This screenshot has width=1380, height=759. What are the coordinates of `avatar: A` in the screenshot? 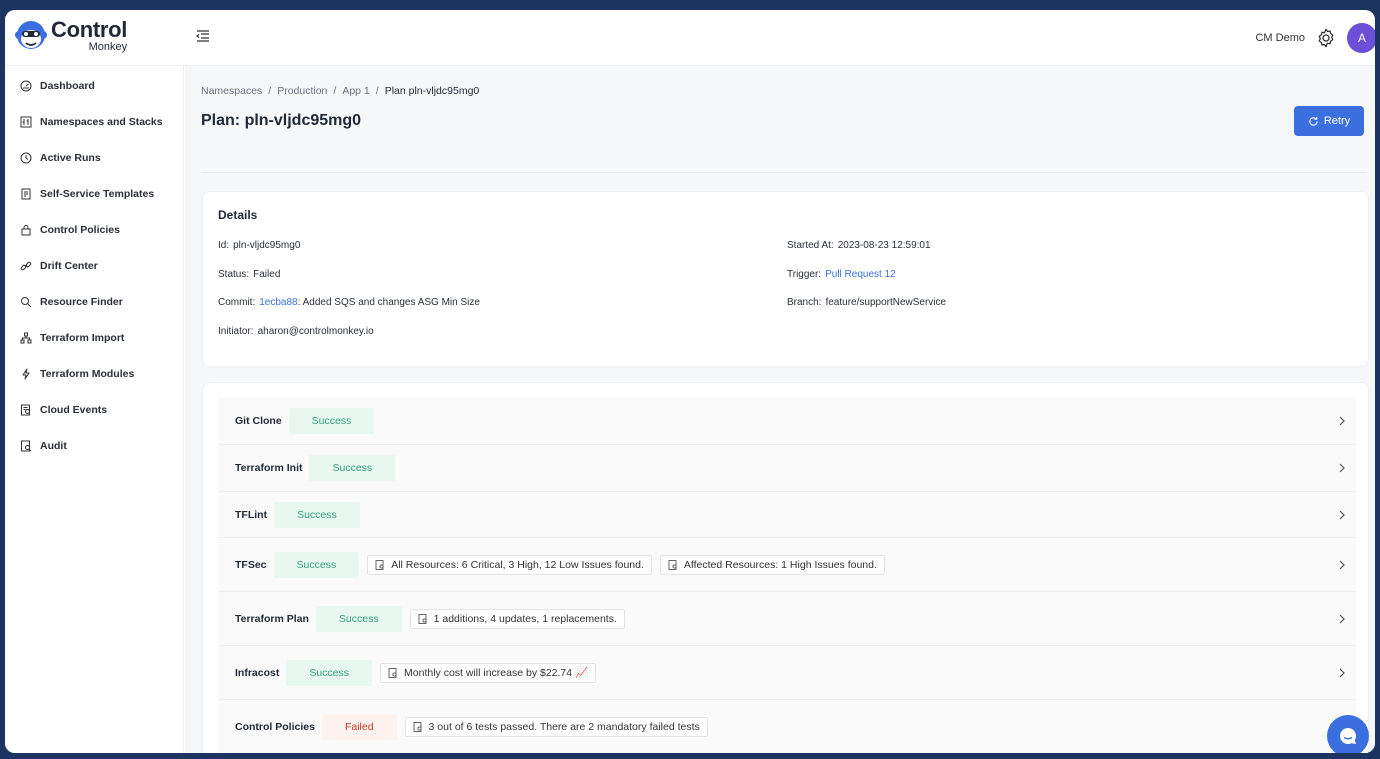 It's located at (1361, 38).